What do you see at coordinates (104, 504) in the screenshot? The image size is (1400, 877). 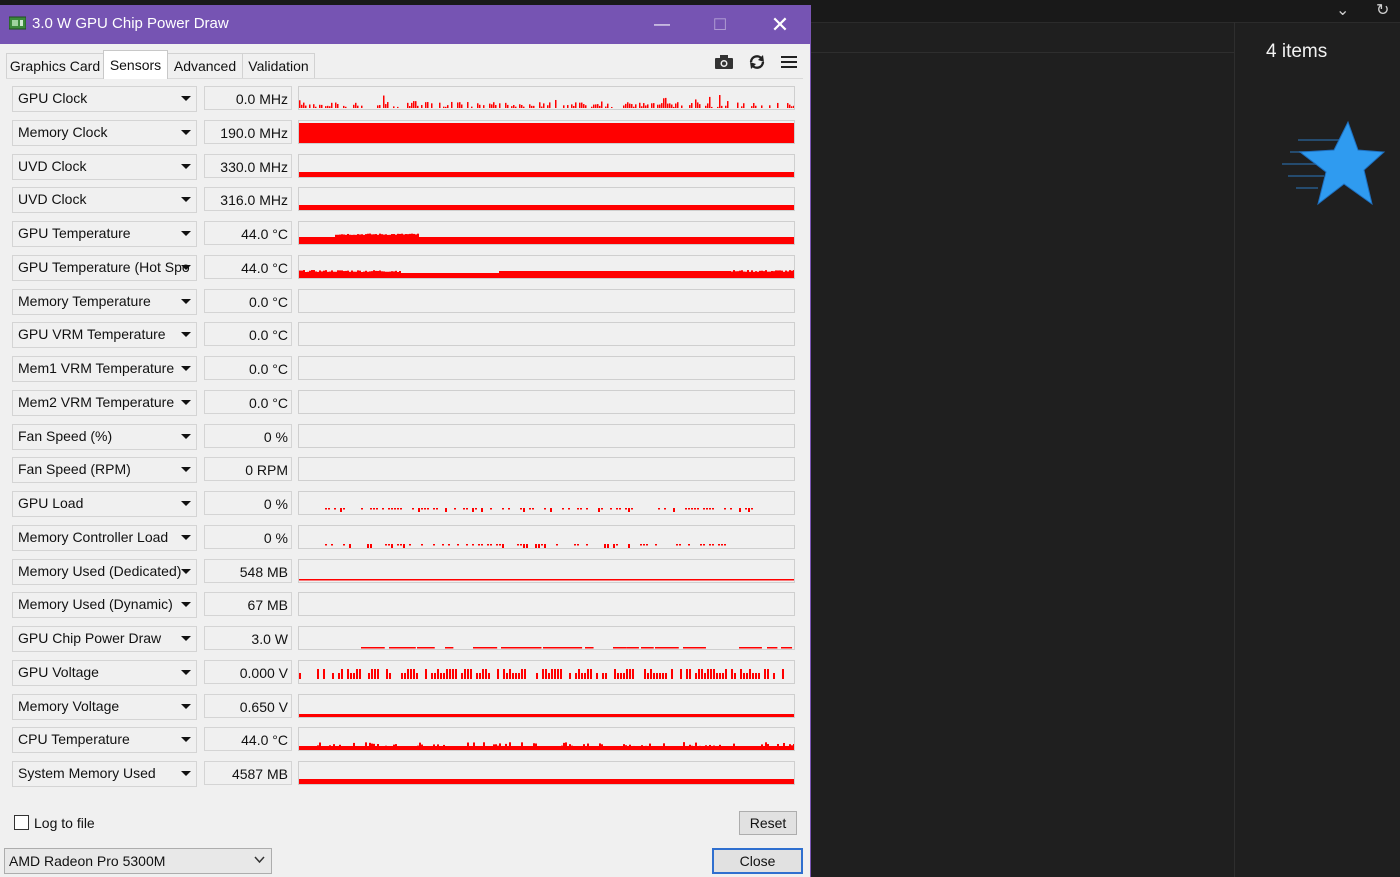 I see `sensor-name-select: GPU Load` at bounding box center [104, 504].